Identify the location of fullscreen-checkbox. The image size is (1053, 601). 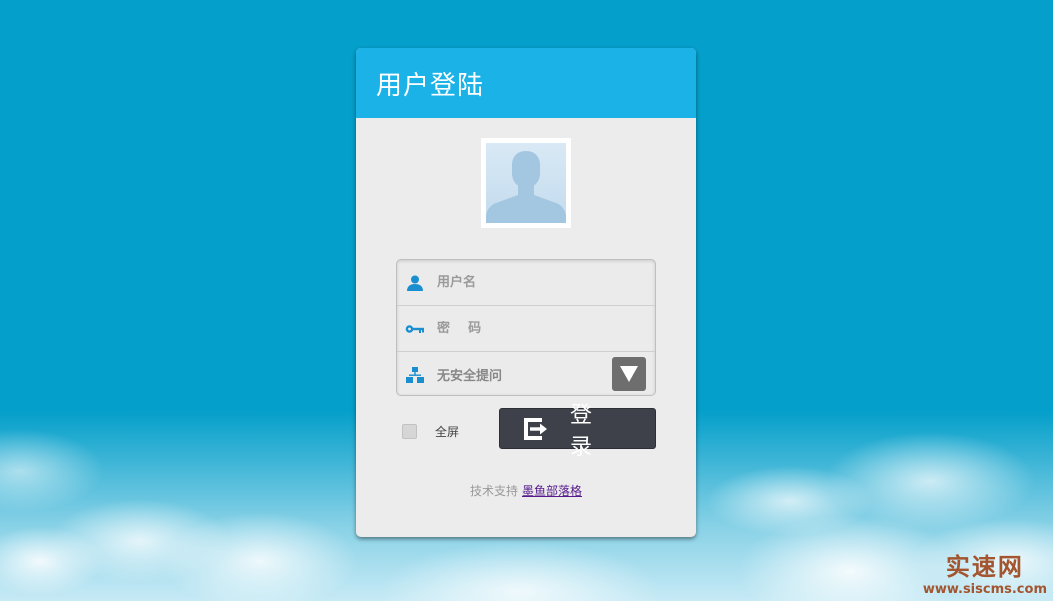
(409, 431).